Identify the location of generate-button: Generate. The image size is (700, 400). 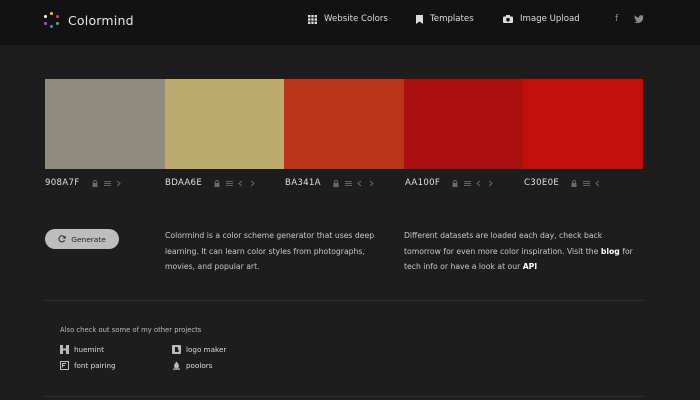
(82, 239).